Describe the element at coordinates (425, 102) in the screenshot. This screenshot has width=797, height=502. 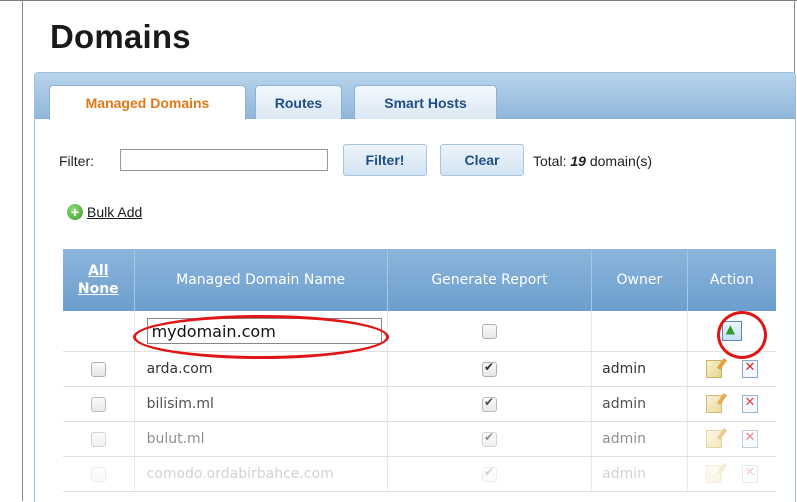
I see `tab-smart-hosts: Smart Hosts` at that location.